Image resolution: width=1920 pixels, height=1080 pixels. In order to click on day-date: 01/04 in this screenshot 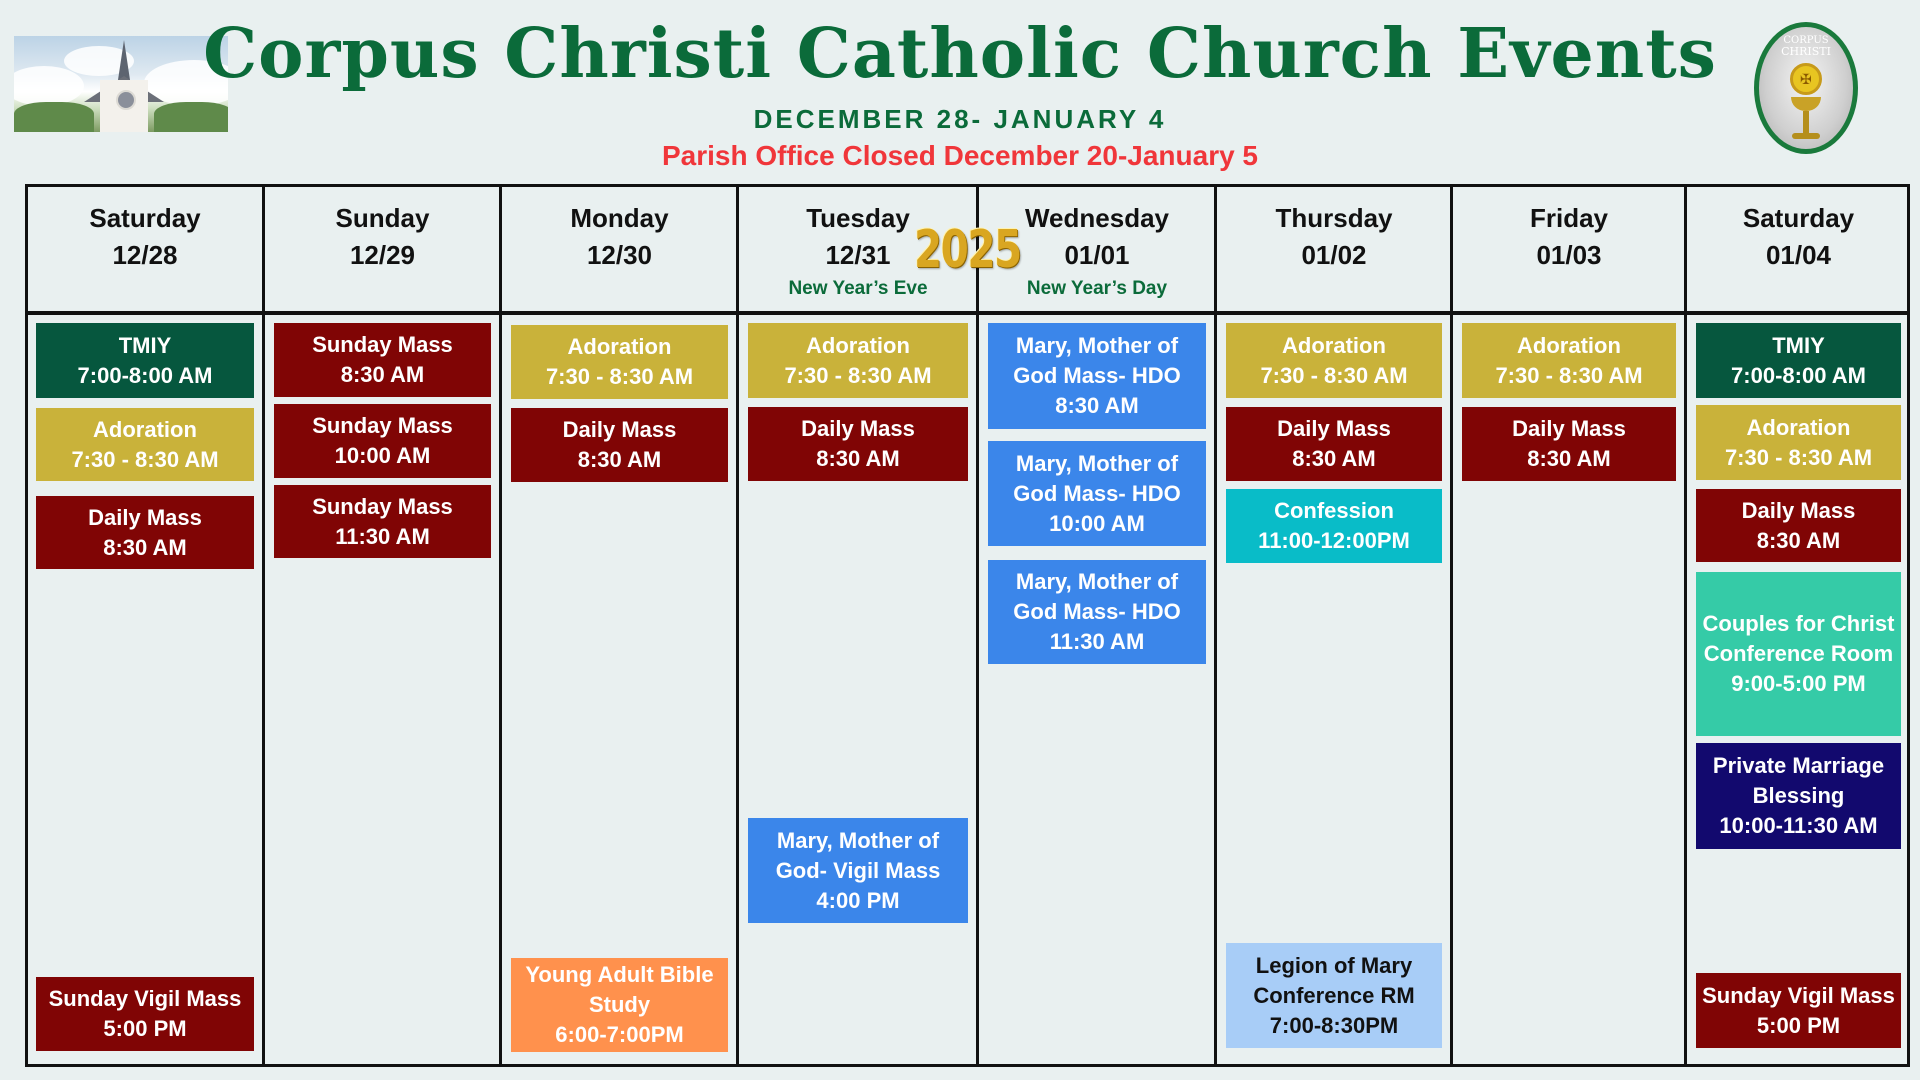, I will do `click(1798, 255)`.